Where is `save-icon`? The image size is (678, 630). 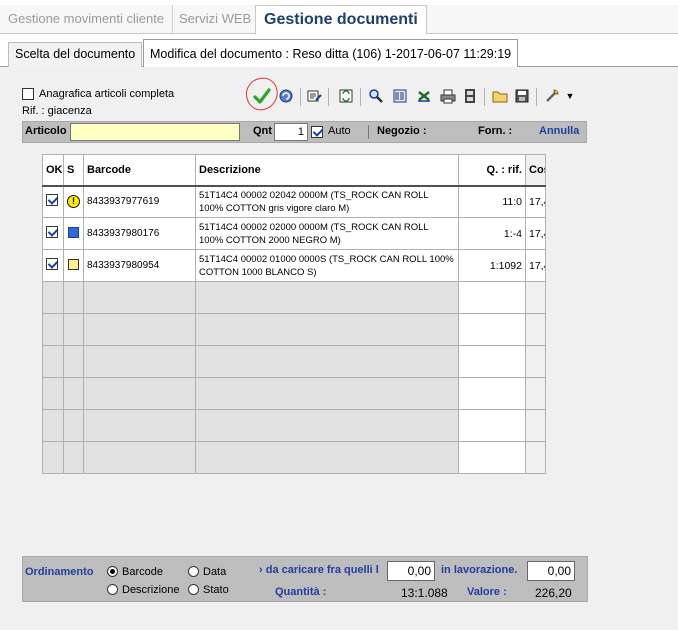
save-icon is located at coordinates (522, 96).